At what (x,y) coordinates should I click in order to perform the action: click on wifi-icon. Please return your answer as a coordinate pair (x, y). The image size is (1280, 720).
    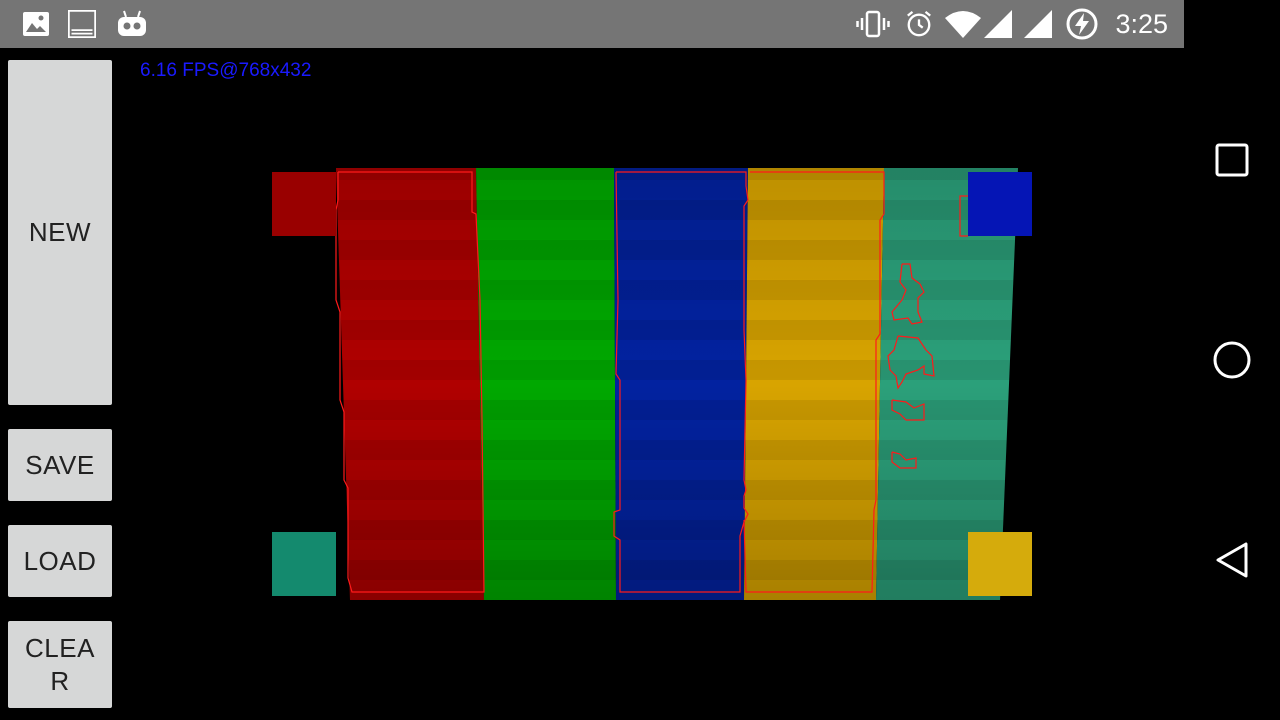
    Looking at the image, I should click on (963, 24).